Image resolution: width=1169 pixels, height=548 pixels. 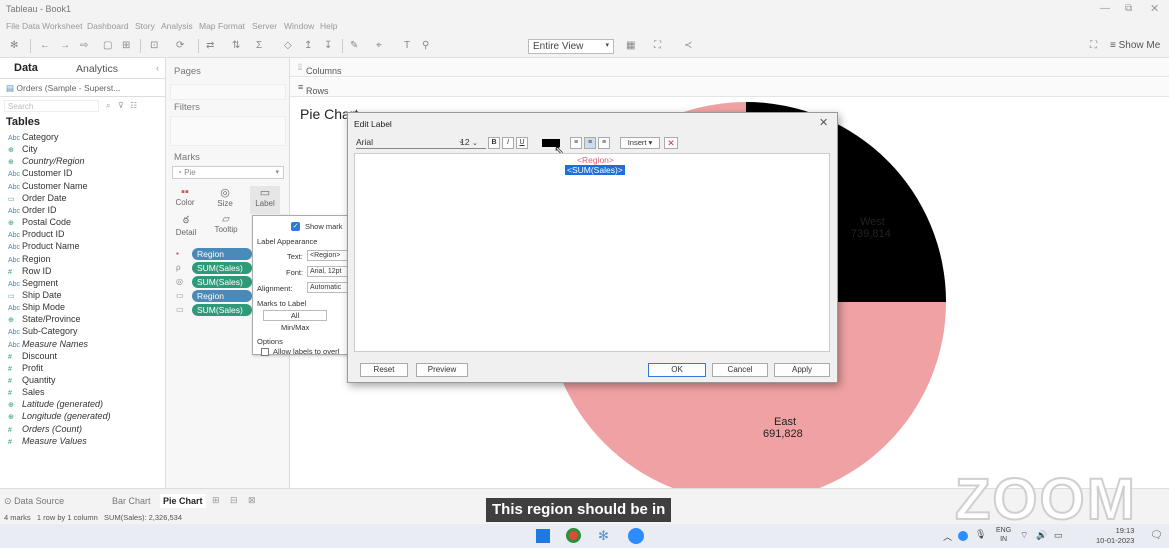 What do you see at coordinates (59, 416) in the screenshot?
I see `field-item: ⊕ Longitude (generated)` at bounding box center [59, 416].